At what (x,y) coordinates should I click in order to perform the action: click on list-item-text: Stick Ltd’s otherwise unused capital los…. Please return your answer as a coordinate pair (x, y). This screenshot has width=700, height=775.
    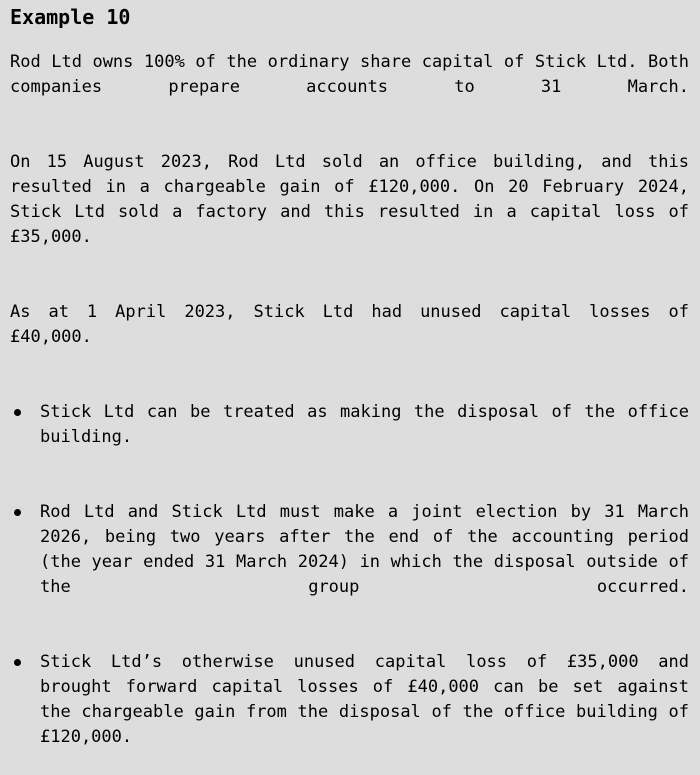
    Looking at the image, I should click on (364, 699).